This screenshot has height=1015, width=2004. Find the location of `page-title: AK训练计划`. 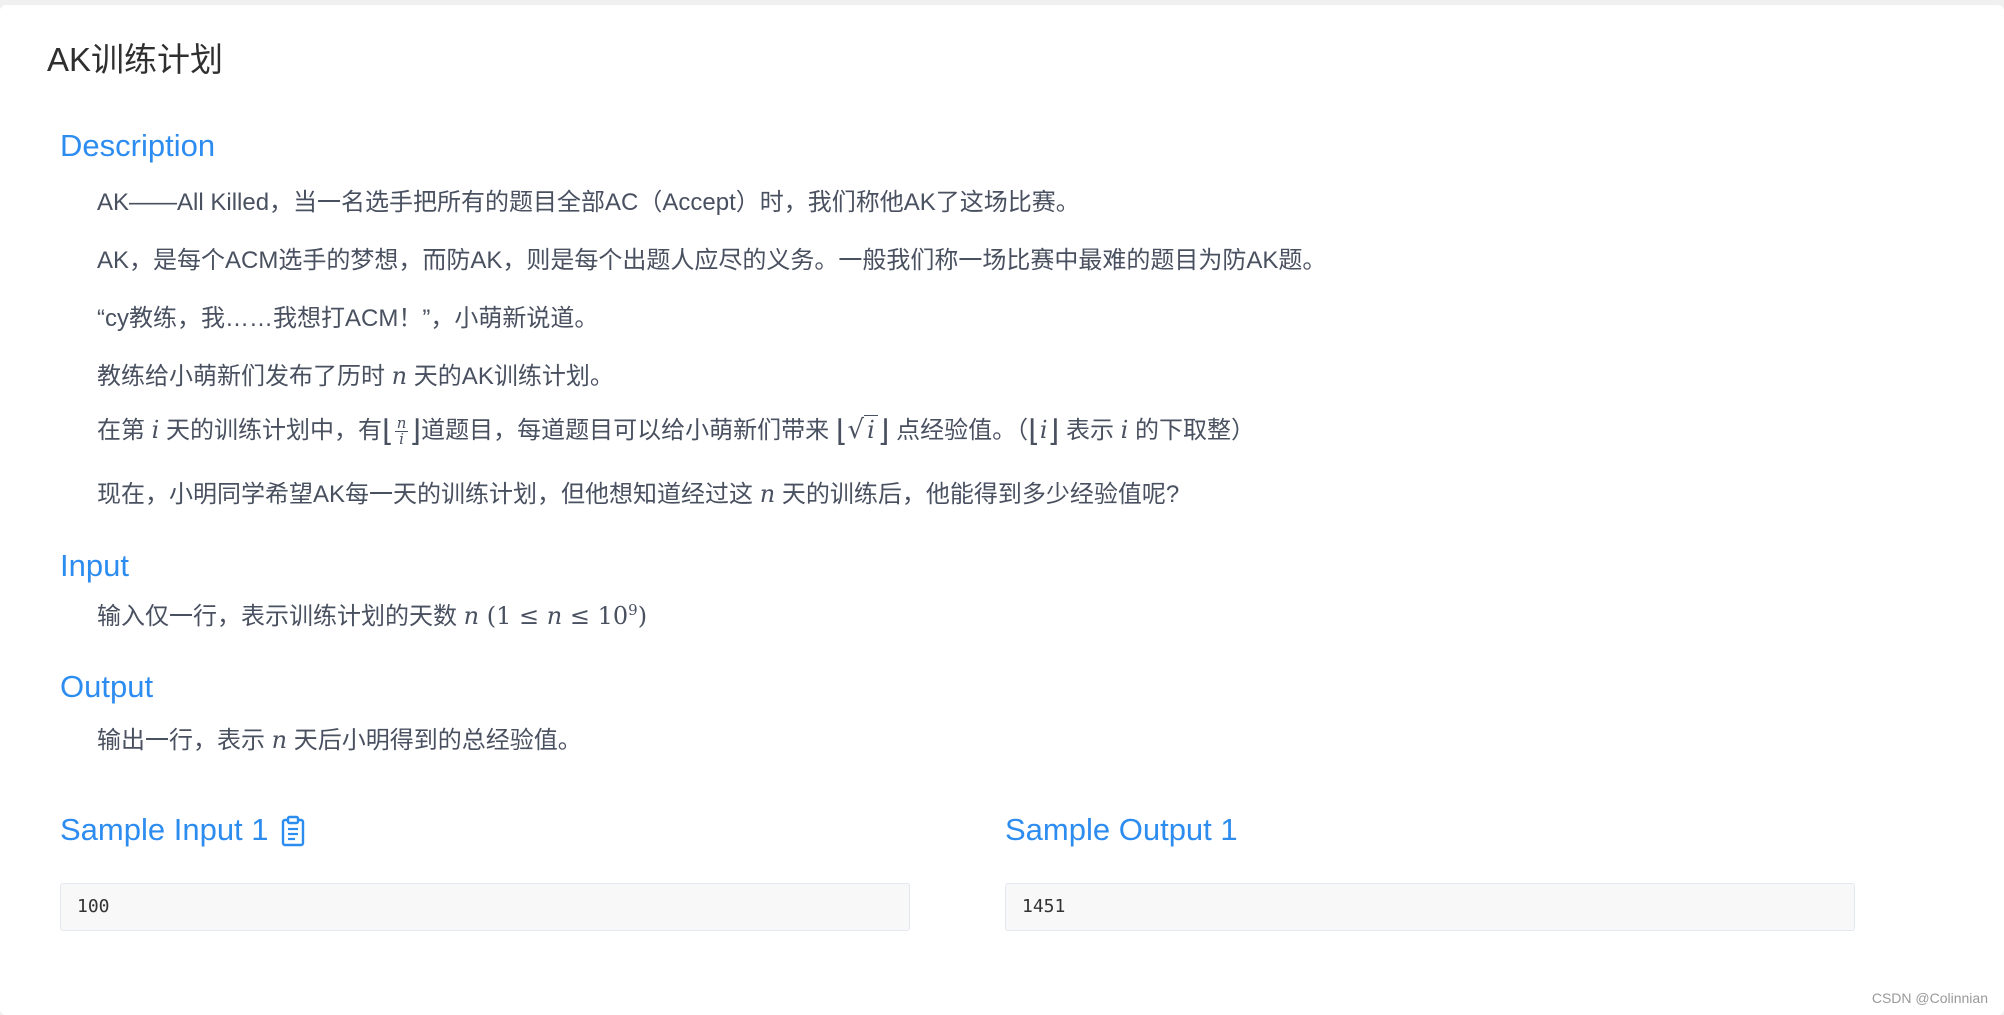

page-title: AK训练计划 is located at coordinates (135, 59).